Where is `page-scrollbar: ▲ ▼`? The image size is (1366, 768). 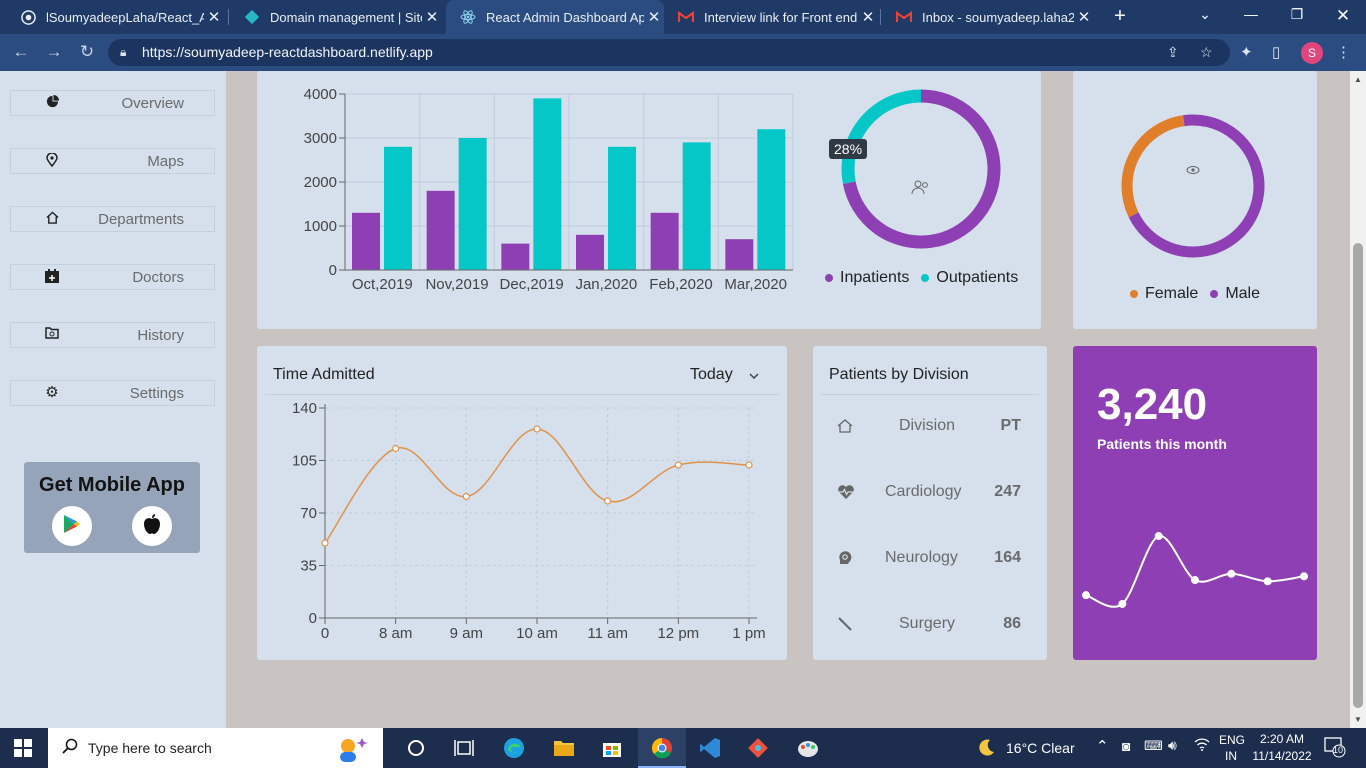 page-scrollbar: ▲ ▼ is located at coordinates (1358, 399).